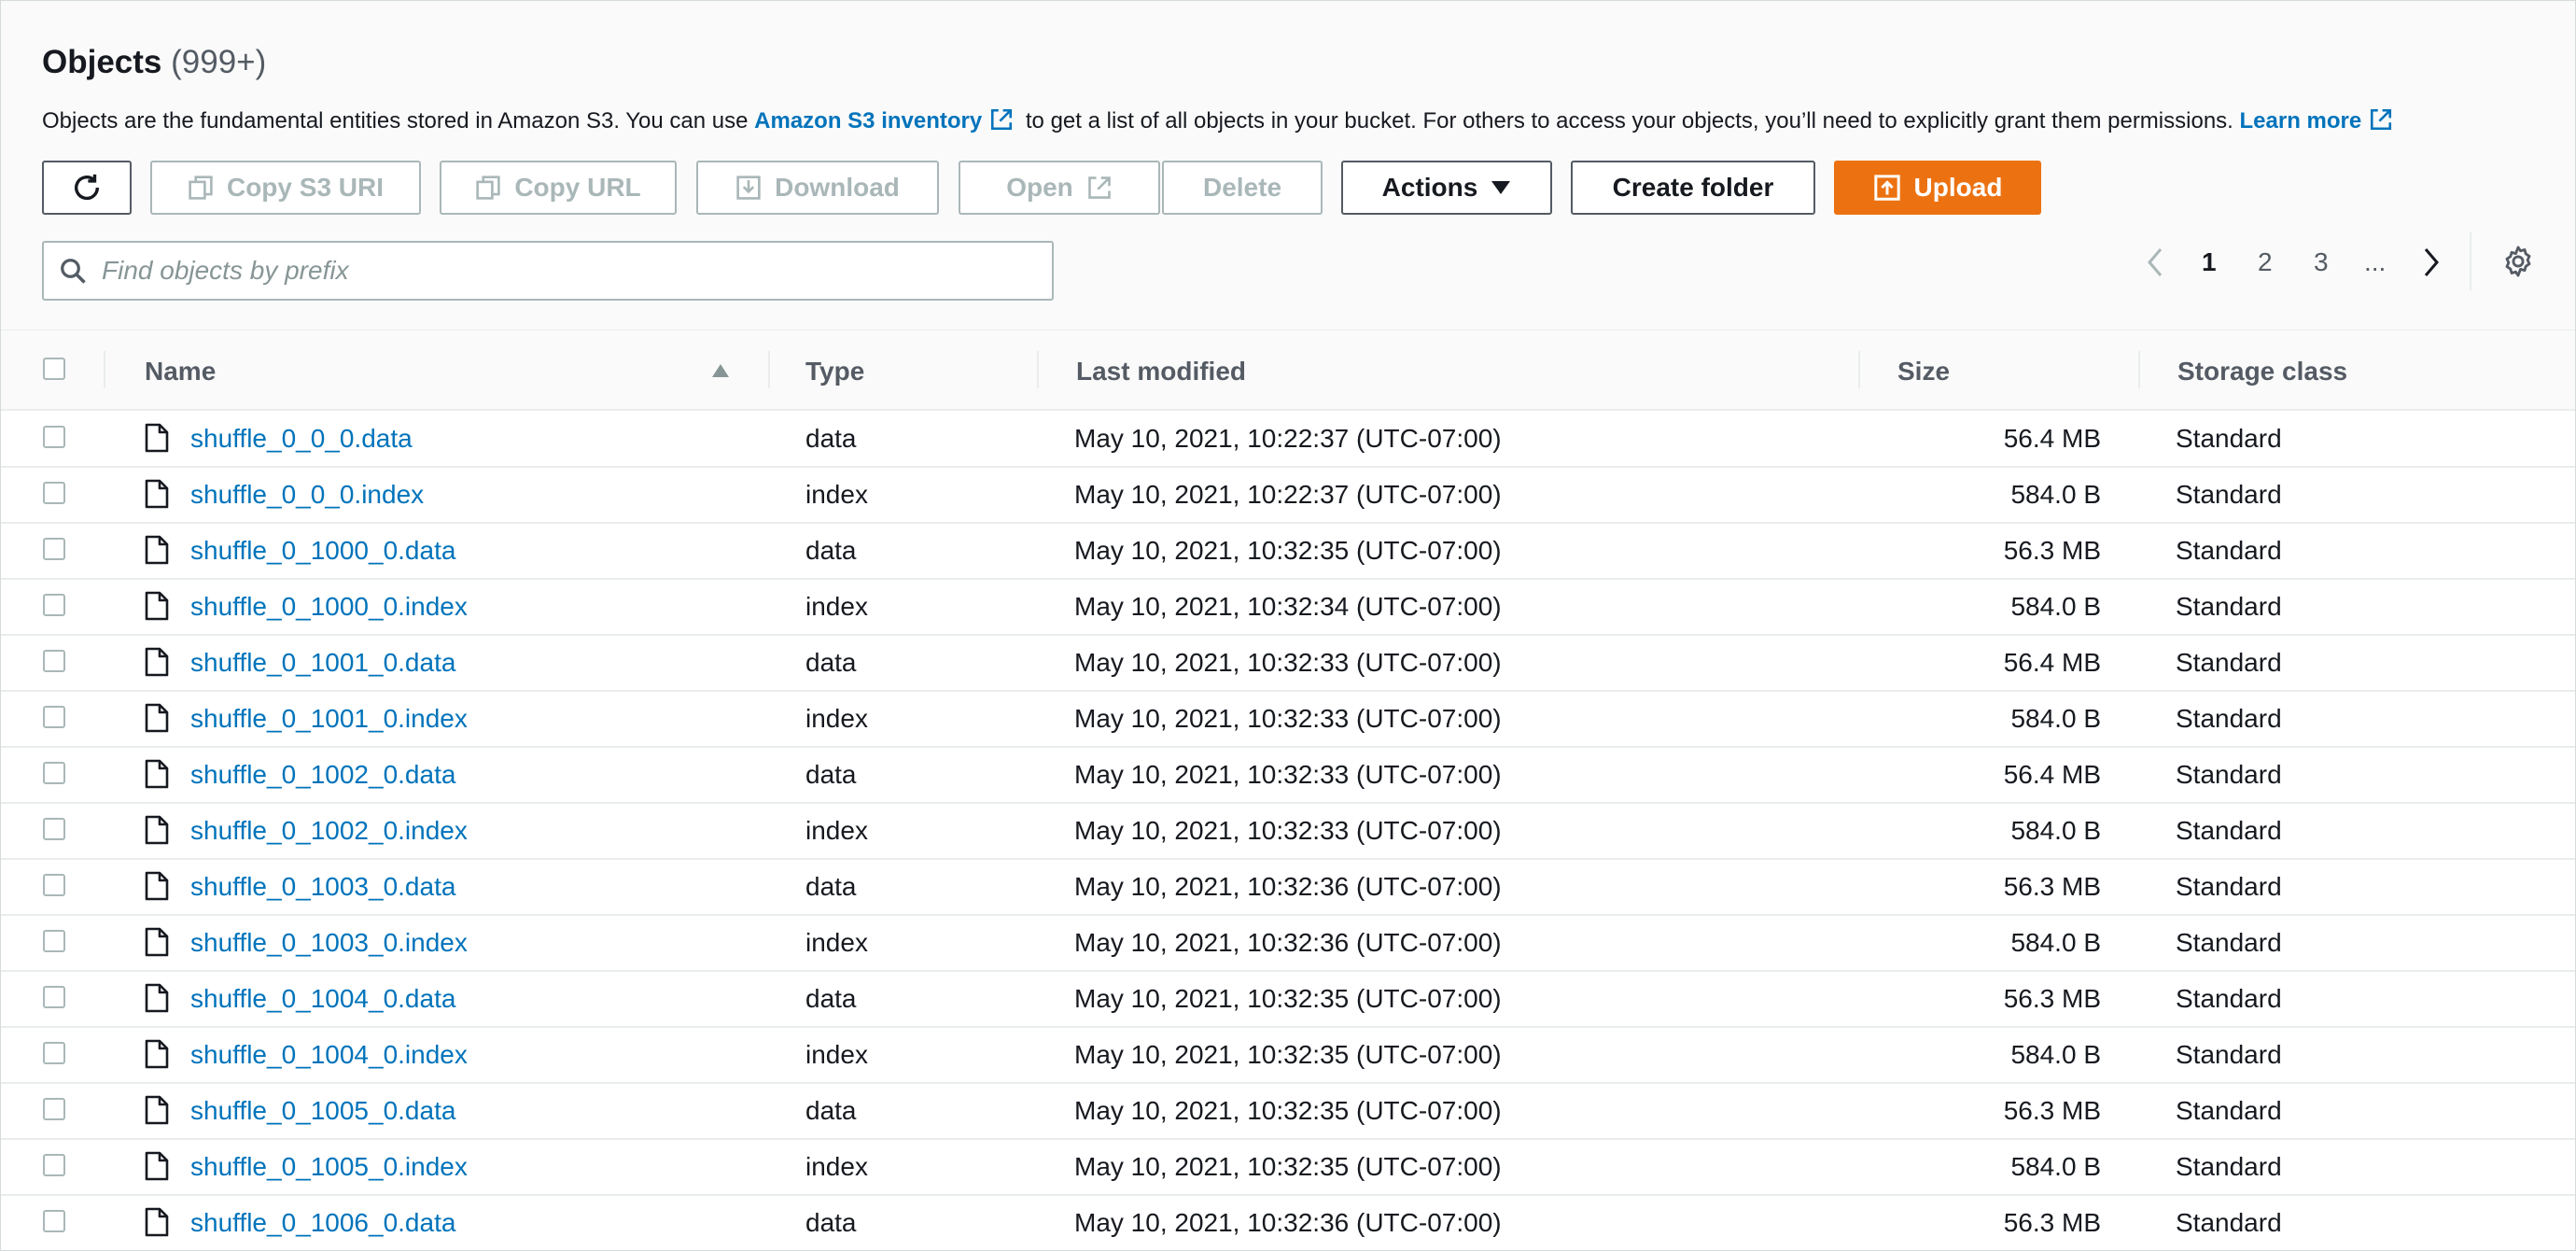 This screenshot has width=2576, height=1251. What do you see at coordinates (558, 188) in the screenshot?
I see `copy-url-button: Copy URL` at bounding box center [558, 188].